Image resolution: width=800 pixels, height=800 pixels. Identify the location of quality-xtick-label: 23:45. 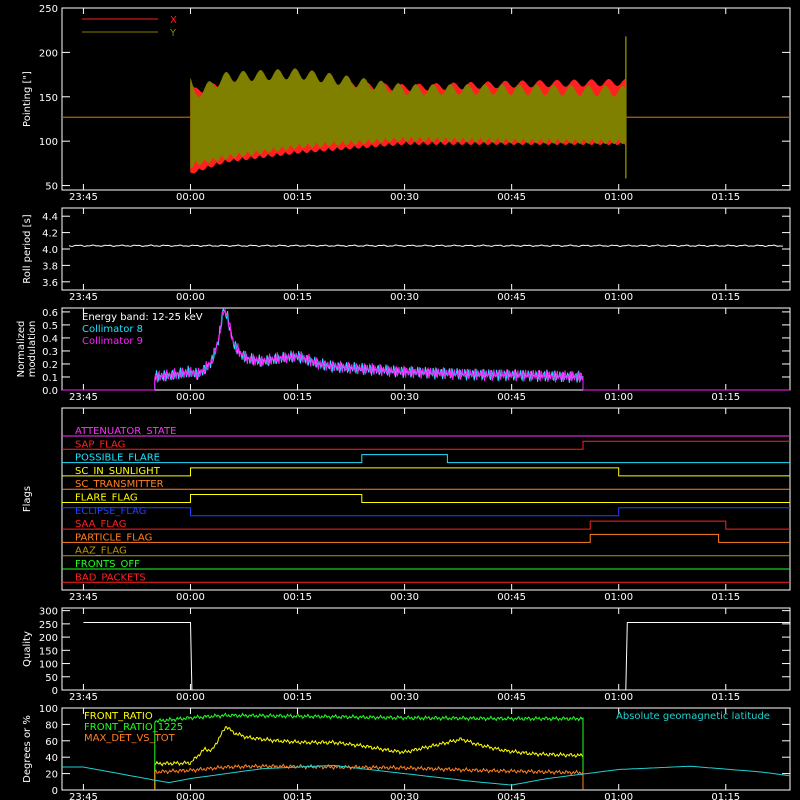
(83, 697).